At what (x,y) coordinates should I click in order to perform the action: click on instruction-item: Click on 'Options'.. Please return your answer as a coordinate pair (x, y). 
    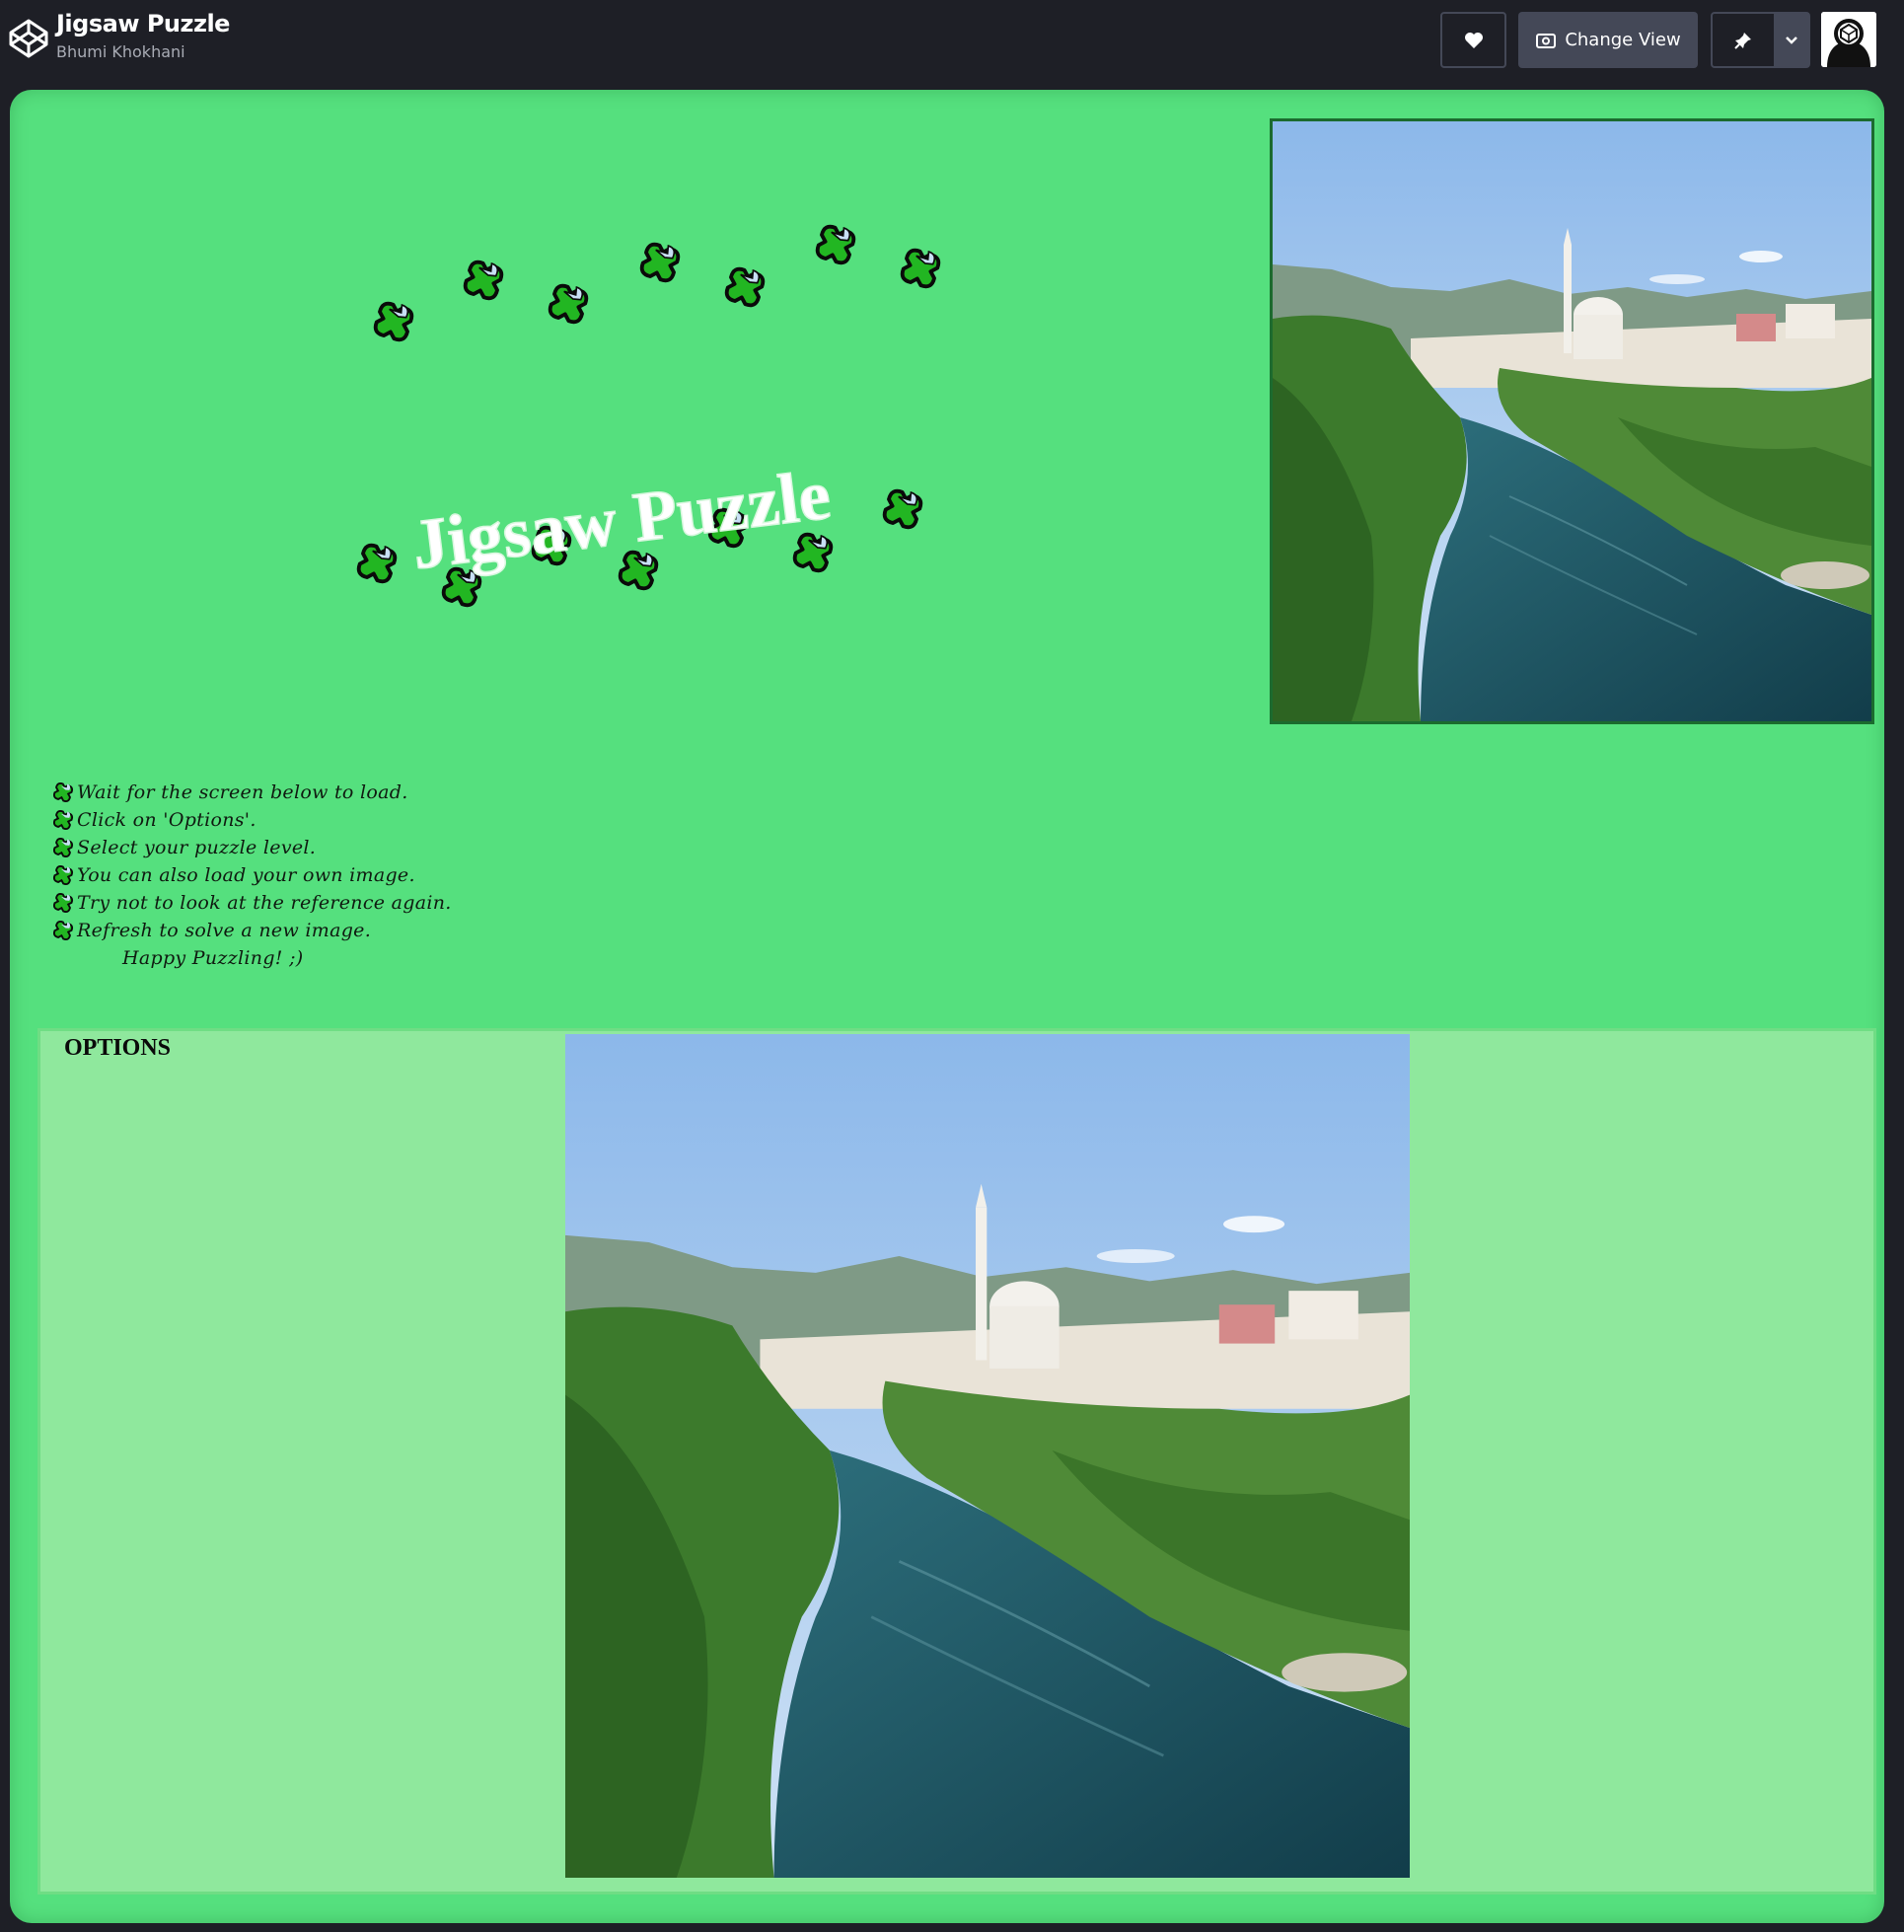
    Looking at the image, I should click on (251, 820).